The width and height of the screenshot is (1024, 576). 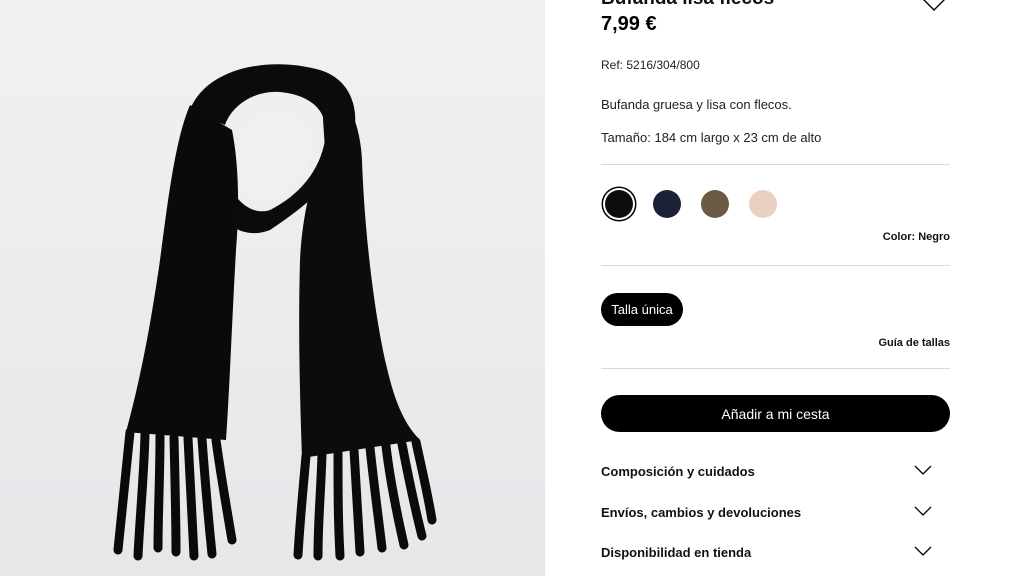 I want to click on color-swatch-brown, so click(x=715, y=204).